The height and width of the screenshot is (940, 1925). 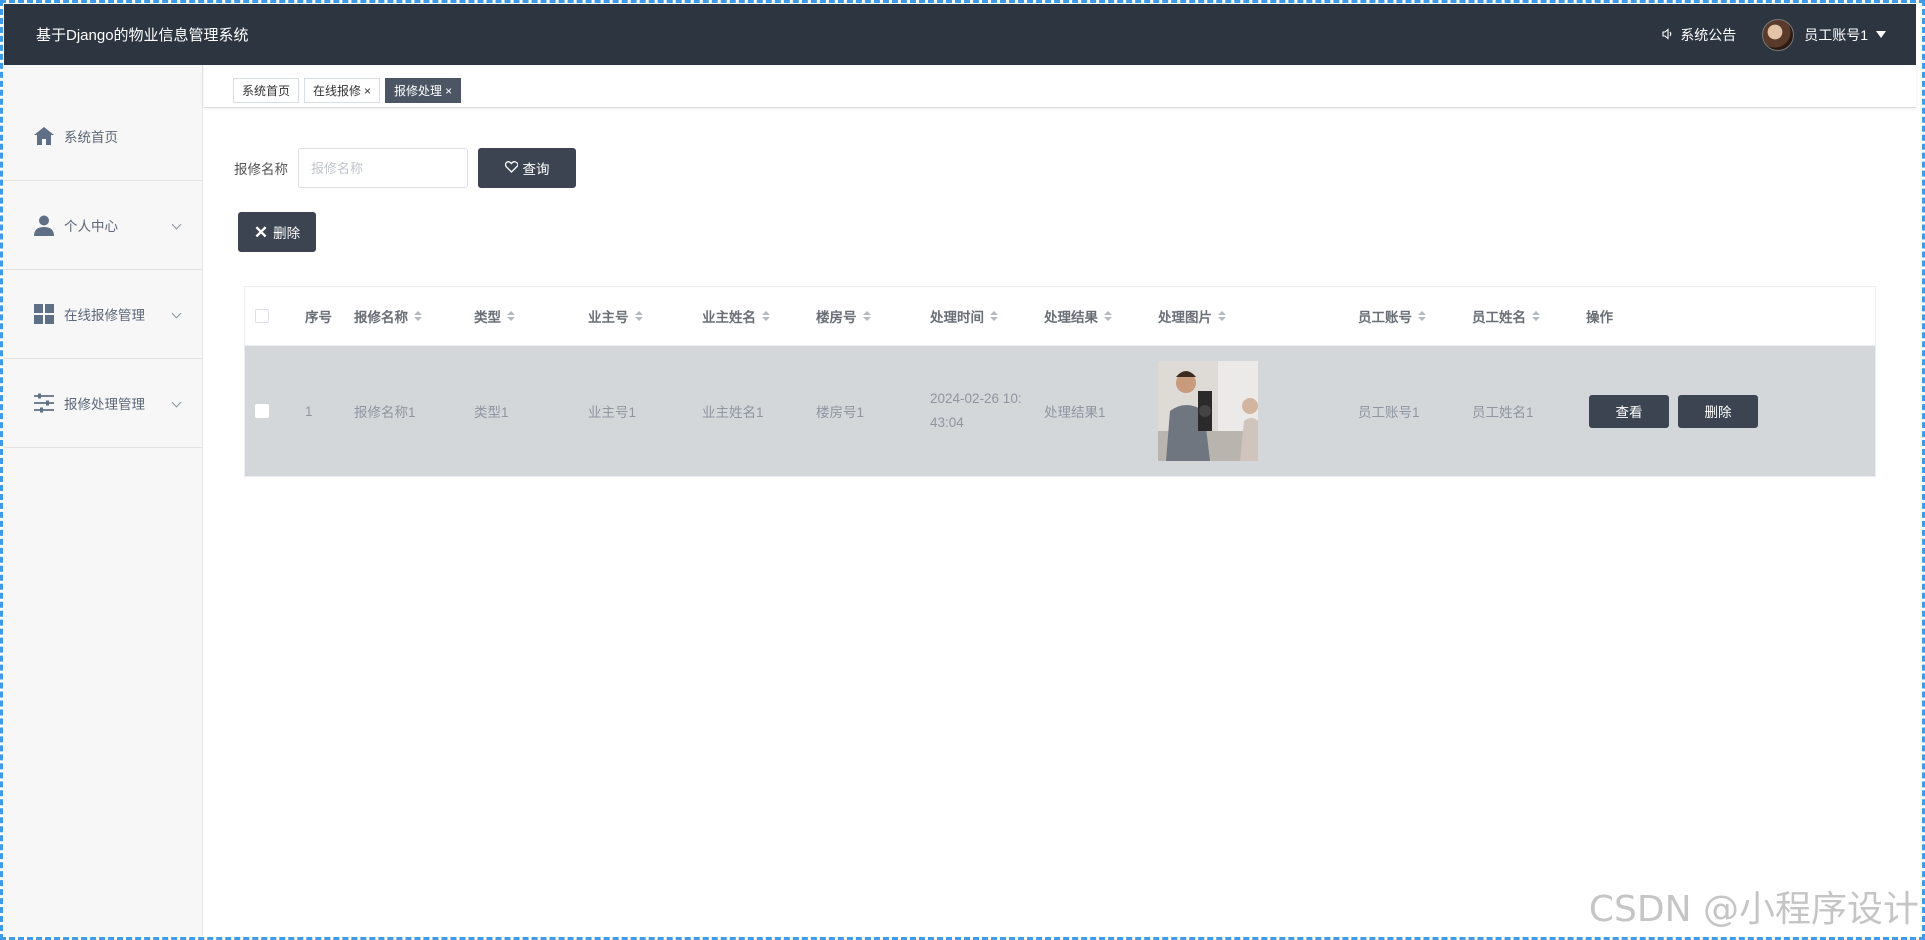 I want to click on cell-staff-account: 员工账号1, so click(x=1389, y=412).